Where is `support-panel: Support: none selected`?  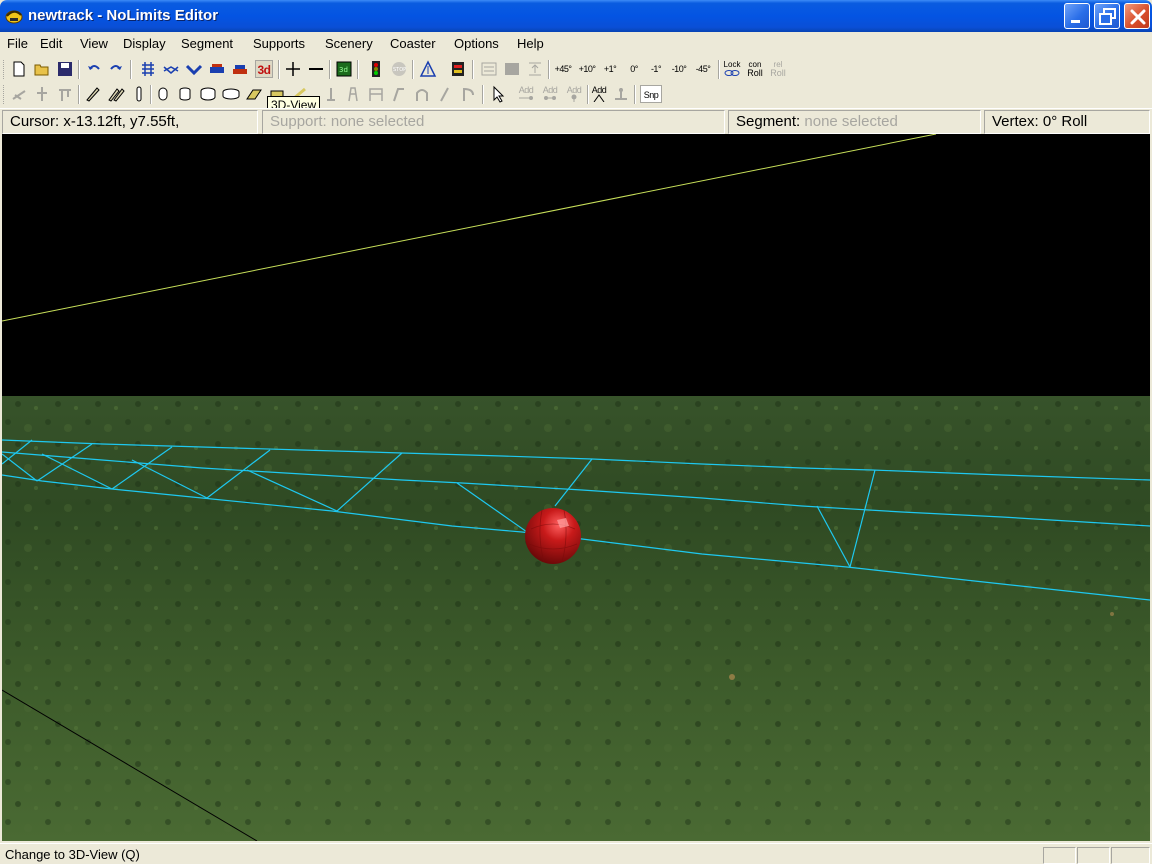 support-panel: Support: none selected is located at coordinates (493, 122).